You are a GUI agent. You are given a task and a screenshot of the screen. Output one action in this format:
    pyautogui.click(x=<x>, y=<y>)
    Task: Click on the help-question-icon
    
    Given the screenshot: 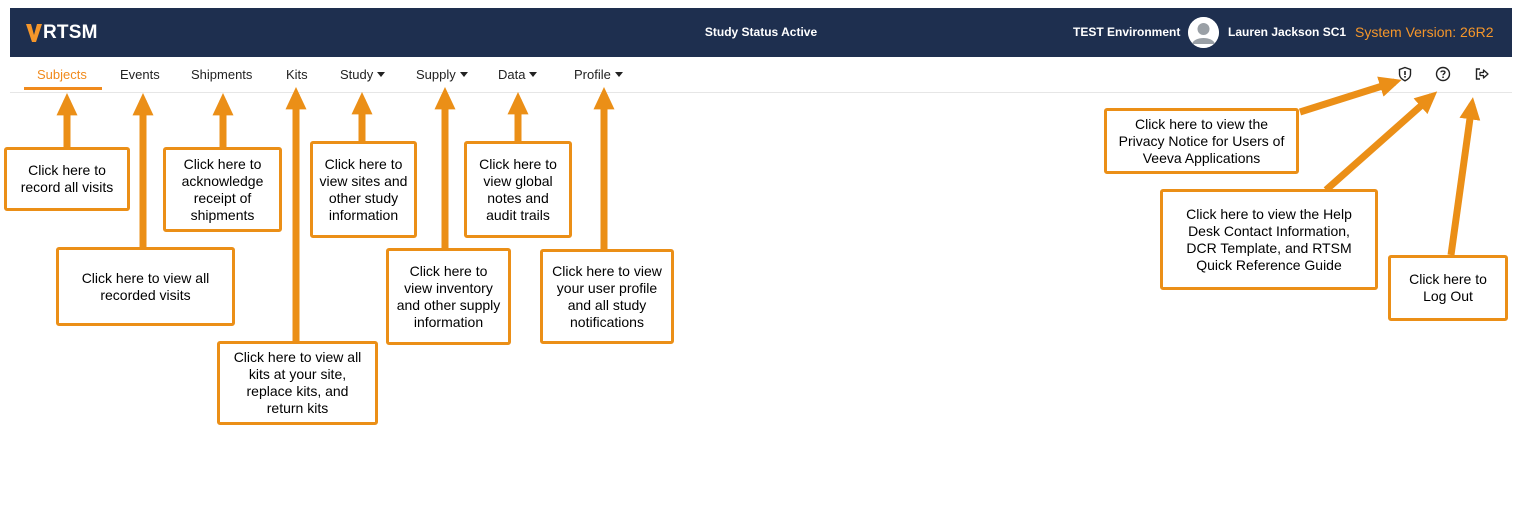 What is the action you would take?
    pyautogui.click(x=1443, y=74)
    